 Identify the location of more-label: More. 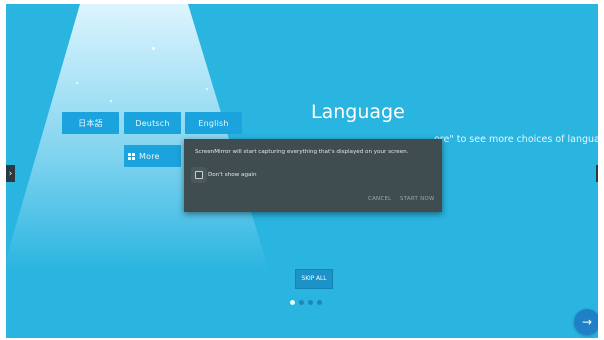
(149, 156).